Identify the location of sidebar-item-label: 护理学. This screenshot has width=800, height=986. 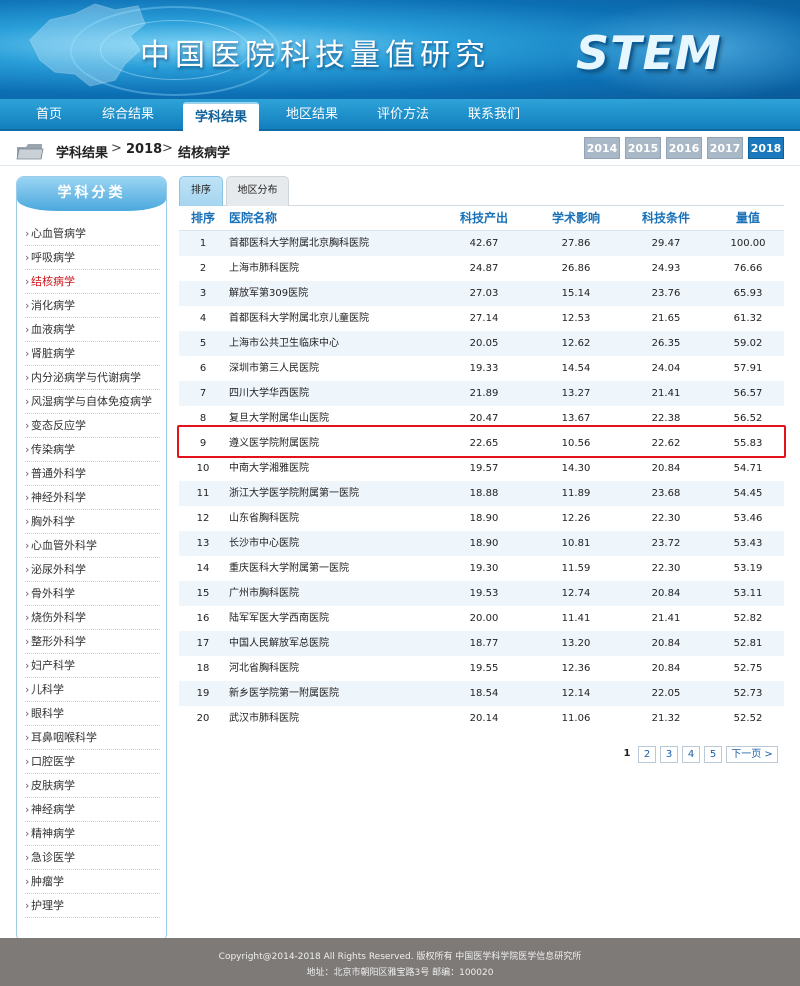
(47, 905).